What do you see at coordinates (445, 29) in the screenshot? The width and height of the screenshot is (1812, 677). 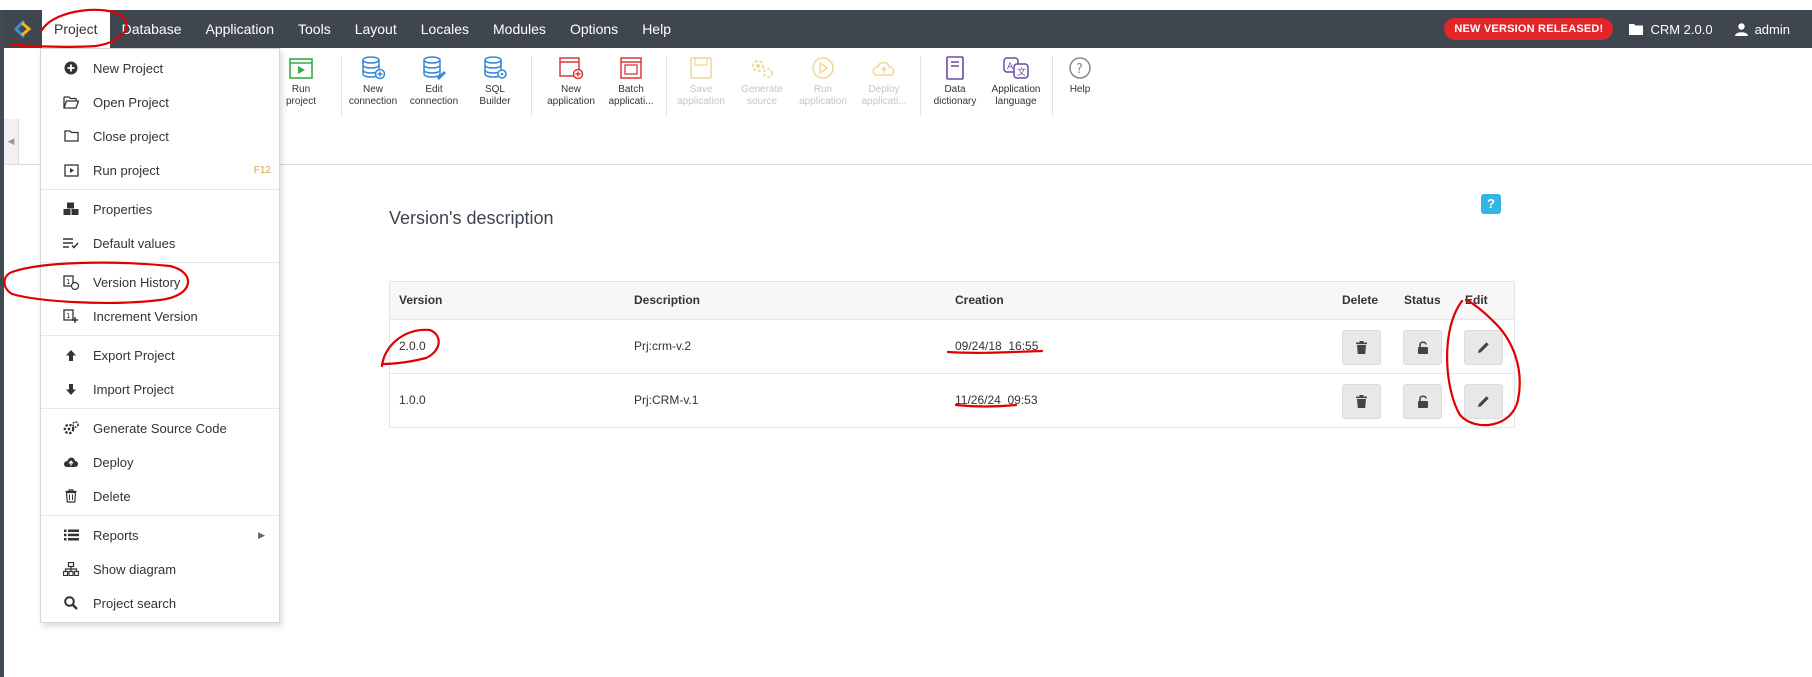 I see `menu-locales: Locales` at bounding box center [445, 29].